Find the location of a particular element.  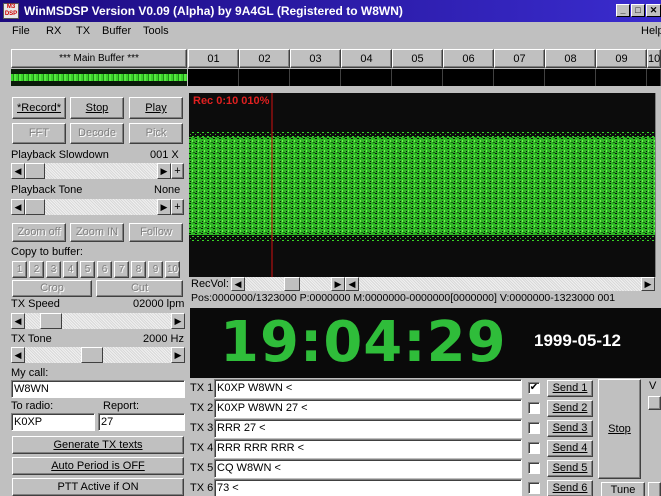

fft-button: FFT is located at coordinates (39, 133).